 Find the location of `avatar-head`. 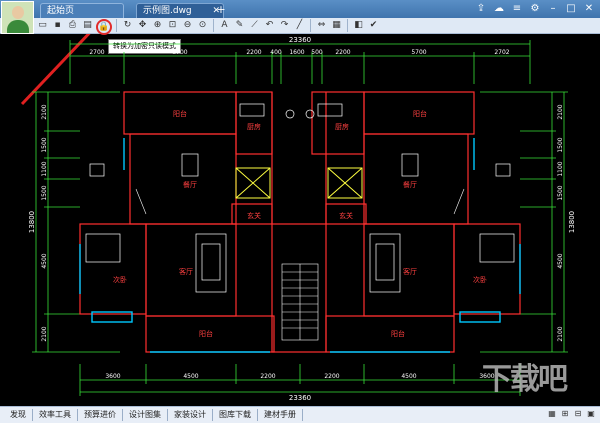

avatar-head is located at coordinates (18, 12).